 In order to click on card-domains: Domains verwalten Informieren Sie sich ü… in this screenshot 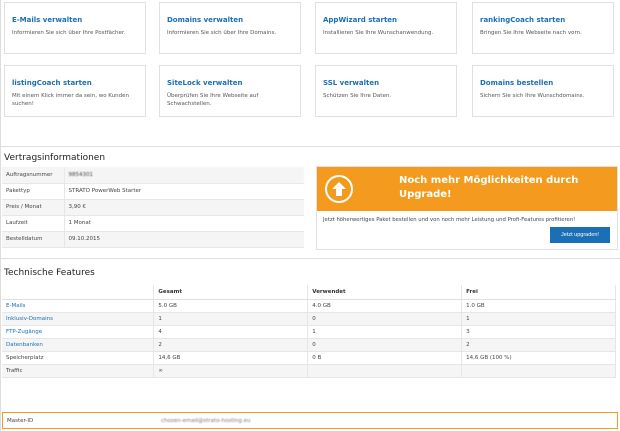, I will do `click(230, 28)`.